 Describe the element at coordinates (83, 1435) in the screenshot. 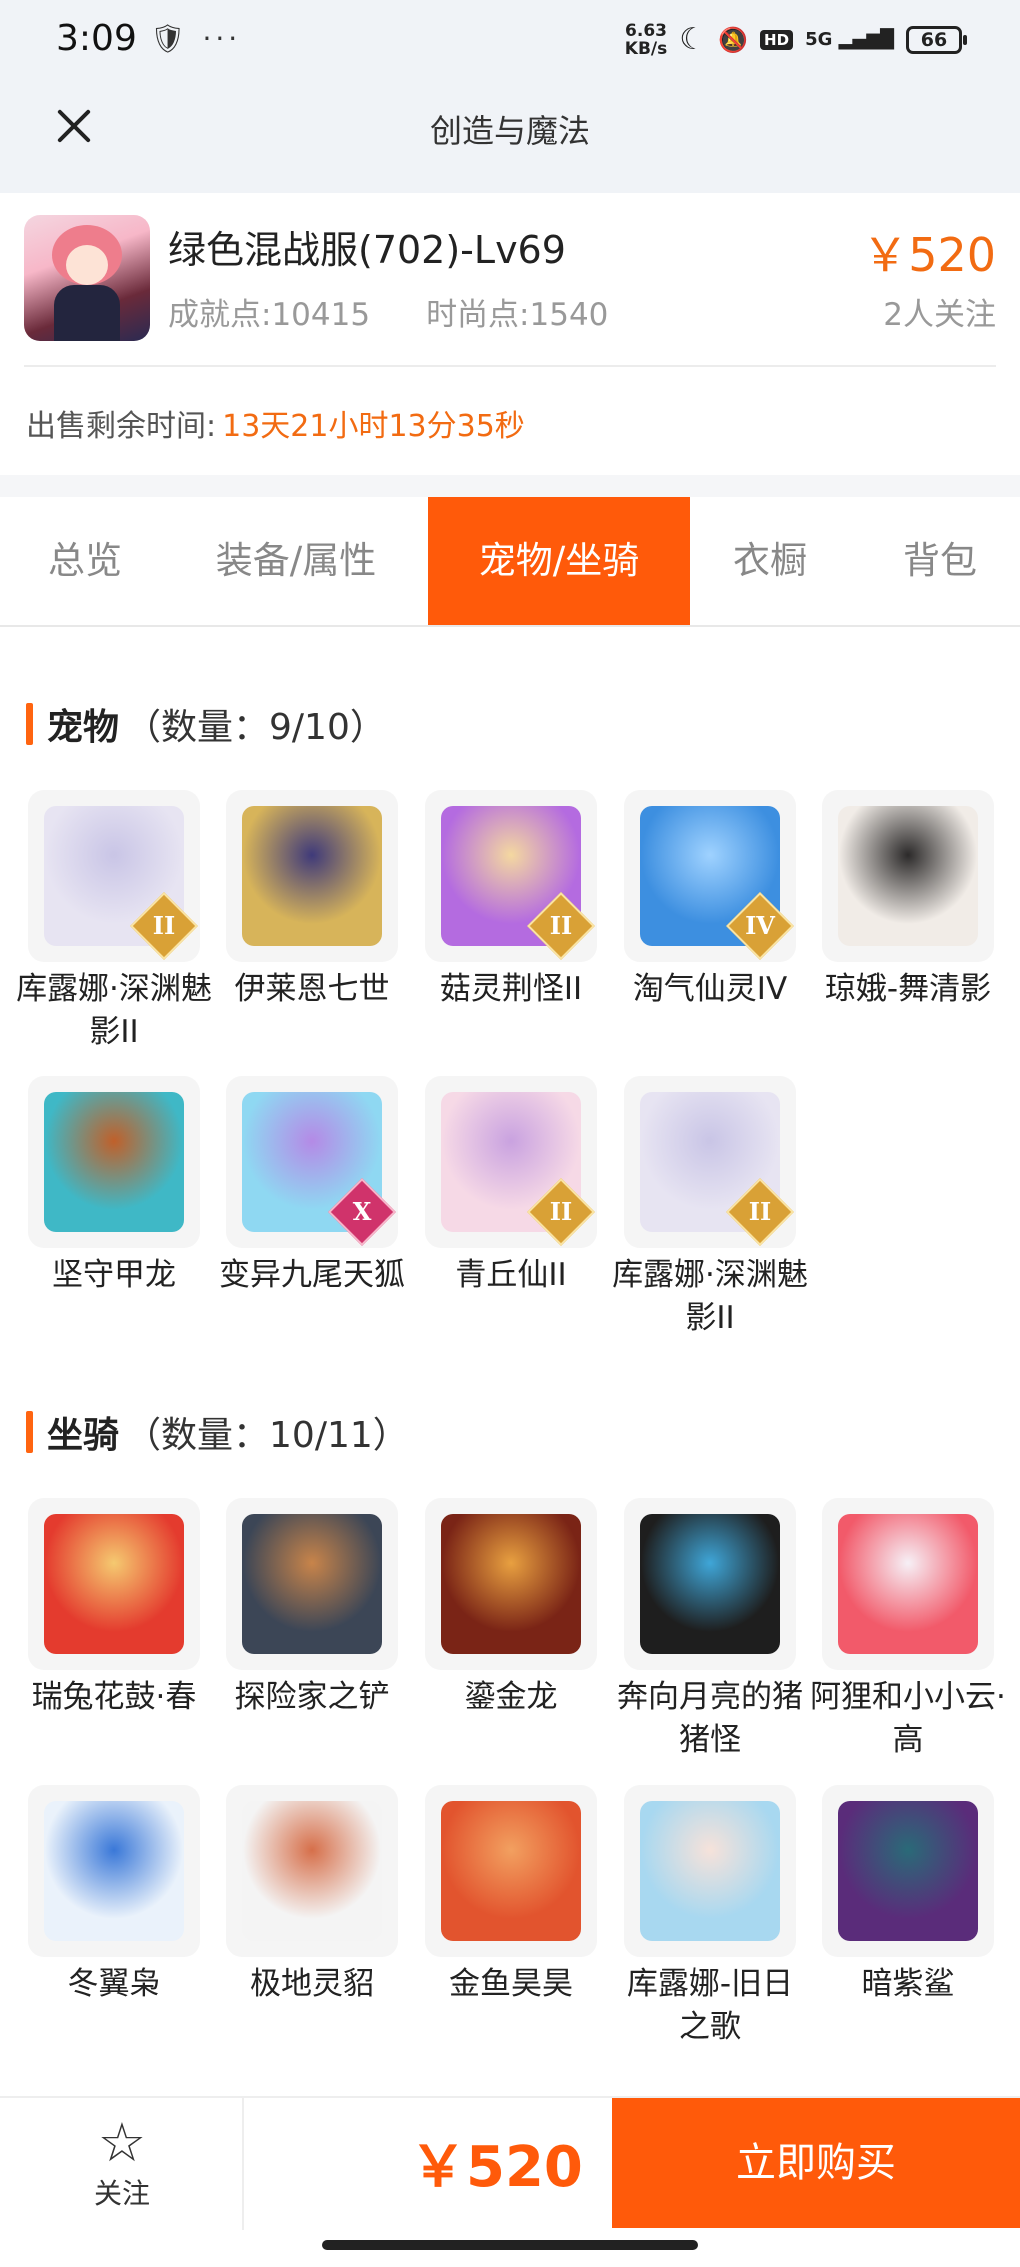

I see `mounts-title: 坐骑` at that location.